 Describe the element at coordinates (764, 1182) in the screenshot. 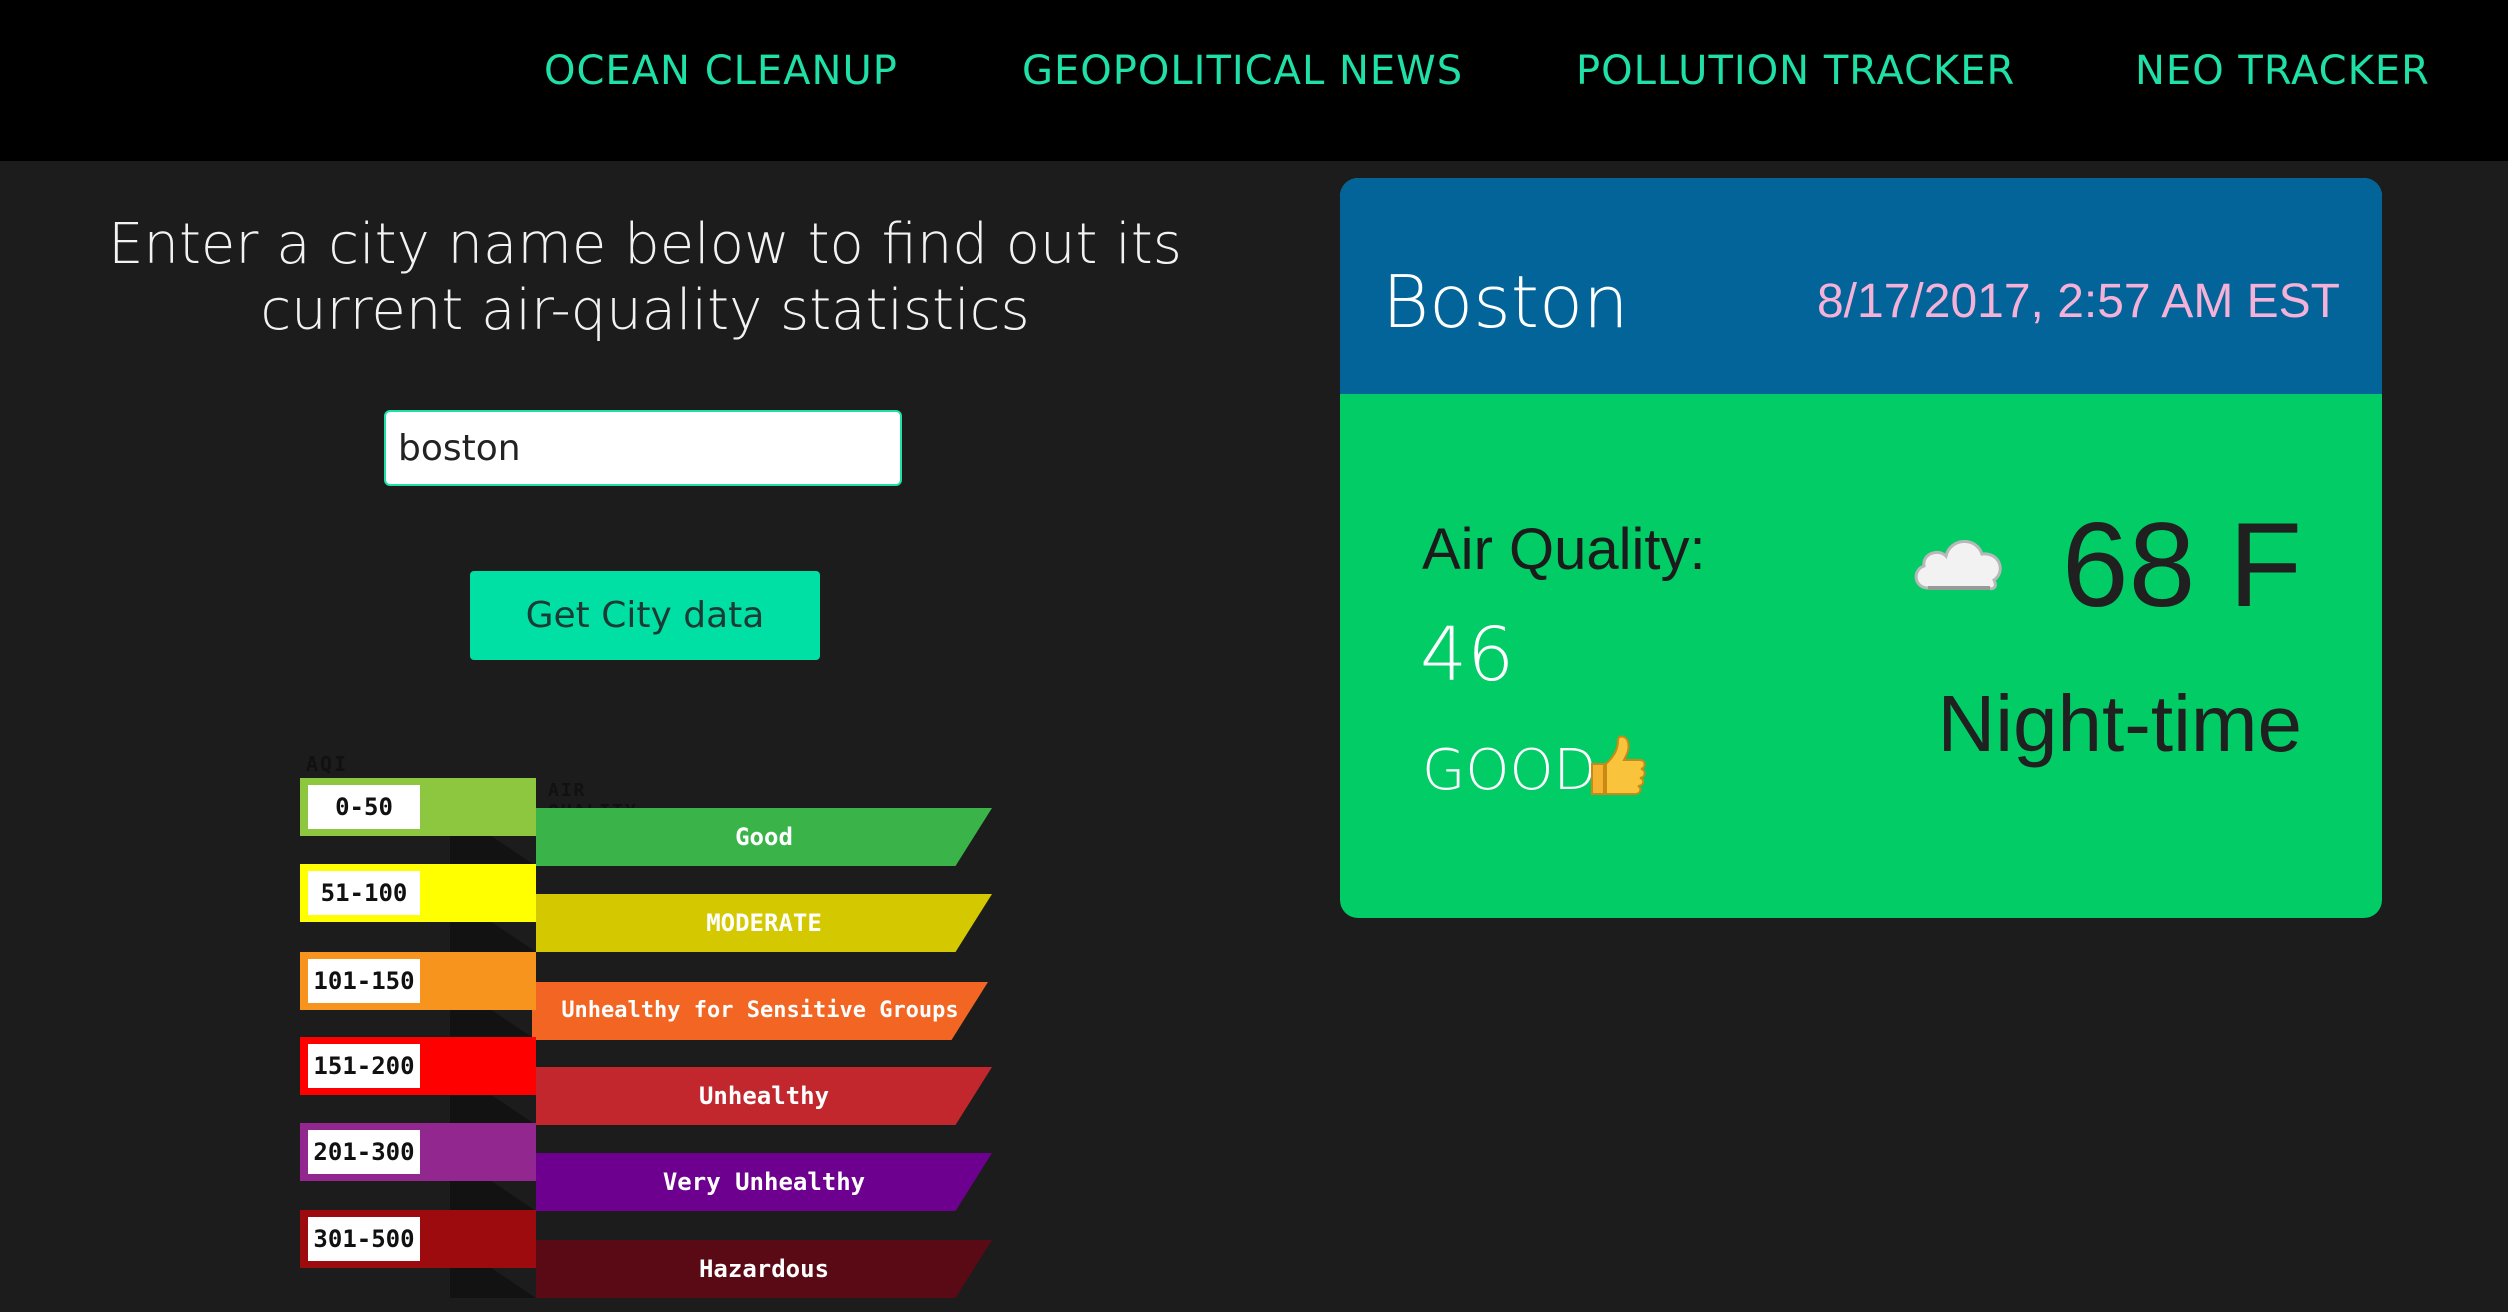

I see `legend-band: Very Unhealthy` at that location.